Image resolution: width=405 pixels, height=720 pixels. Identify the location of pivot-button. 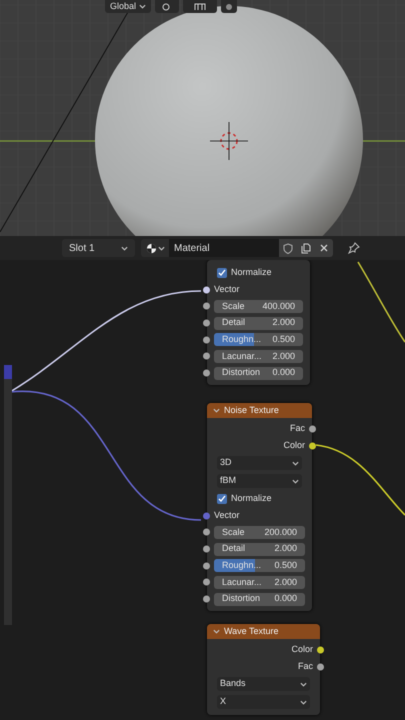
(167, 6).